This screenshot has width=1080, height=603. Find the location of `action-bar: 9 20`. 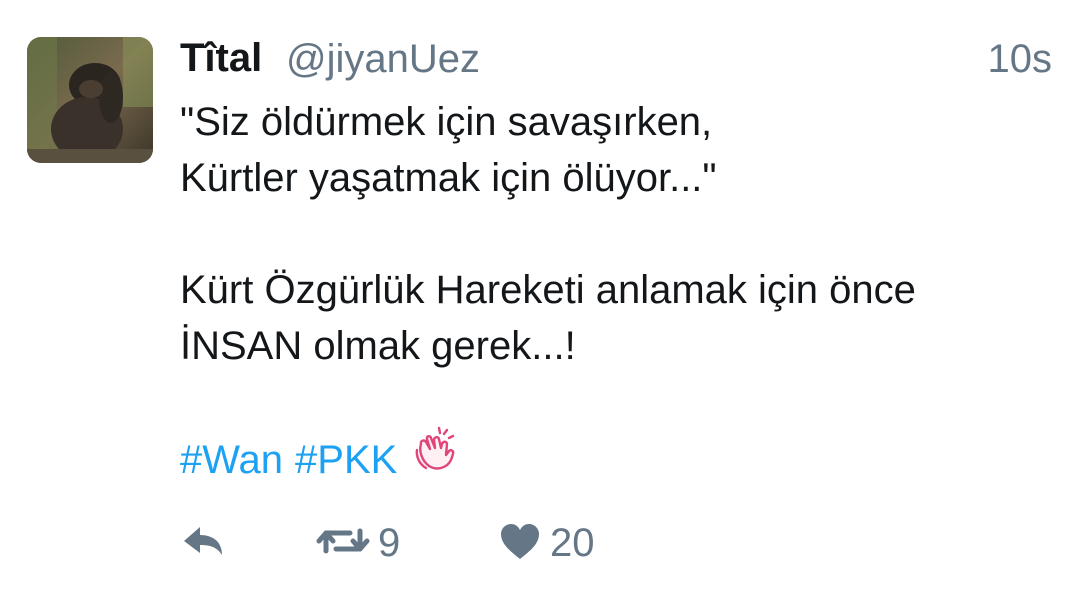

action-bar: 9 20 is located at coordinates (480, 545).